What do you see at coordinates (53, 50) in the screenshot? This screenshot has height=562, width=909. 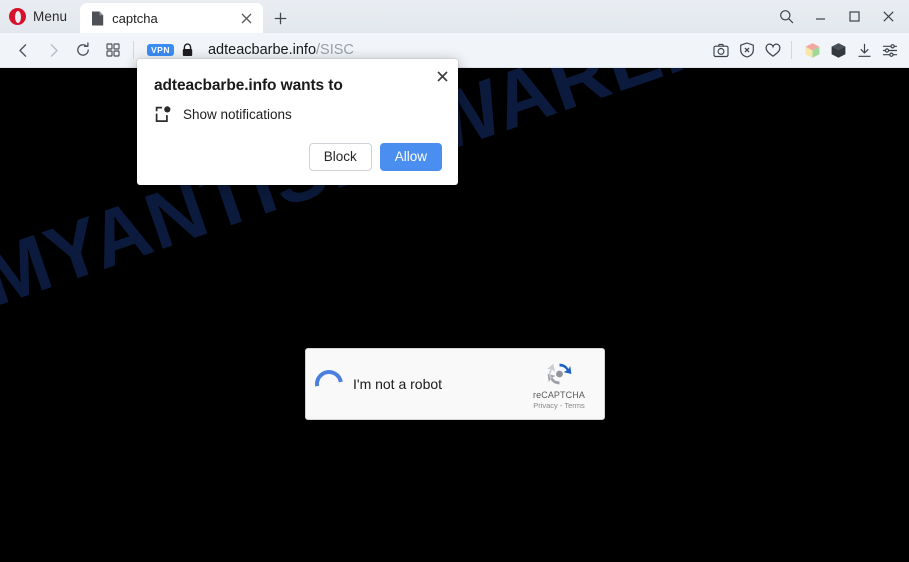 I see `forward-button` at bounding box center [53, 50].